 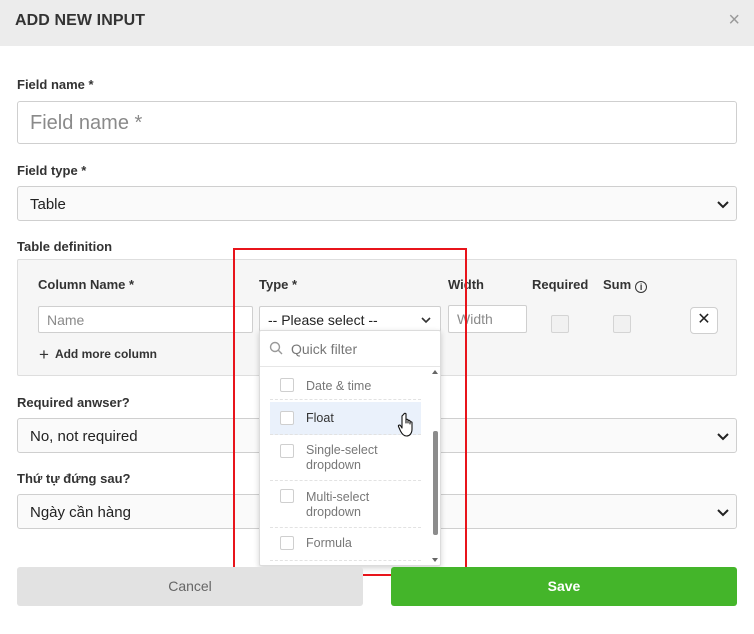 I want to click on column-width-placeholder: Width, so click(x=475, y=319).